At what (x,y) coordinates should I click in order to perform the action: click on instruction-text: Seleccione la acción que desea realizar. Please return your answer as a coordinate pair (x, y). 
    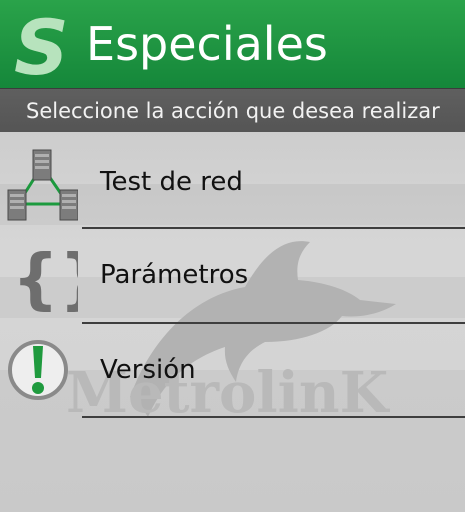
    Looking at the image, I should click on (233, 111).